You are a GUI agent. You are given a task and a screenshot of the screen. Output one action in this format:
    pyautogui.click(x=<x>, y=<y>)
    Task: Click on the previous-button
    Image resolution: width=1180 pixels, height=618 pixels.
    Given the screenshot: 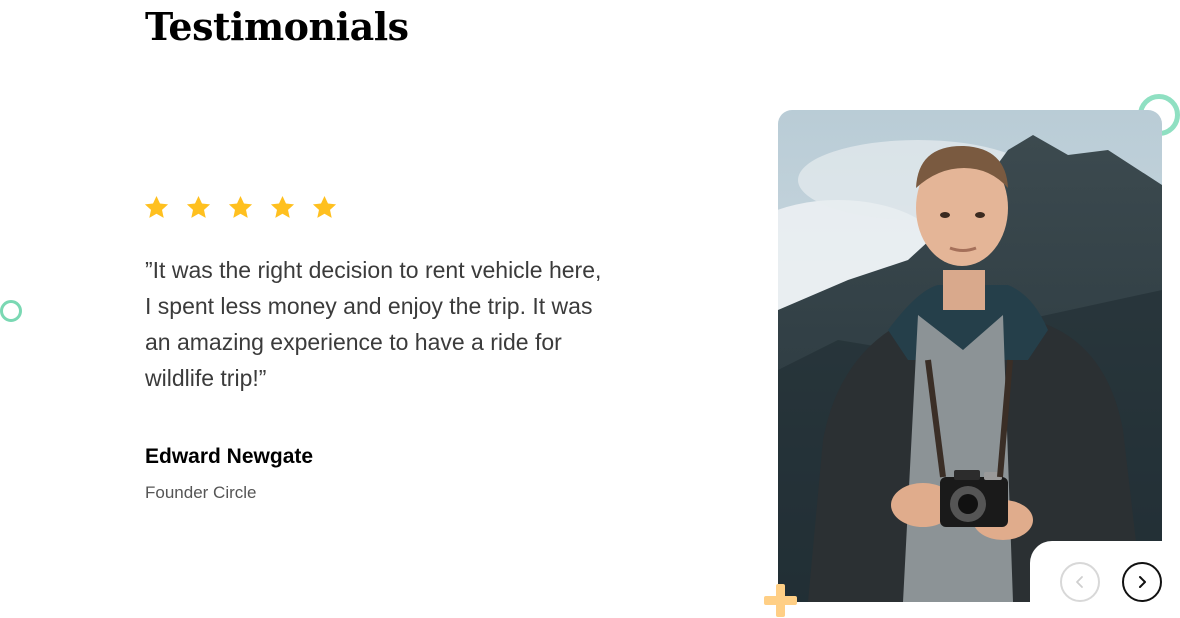 What is the action you would take?
    pyautogui.click(x=1080, y=582)
    